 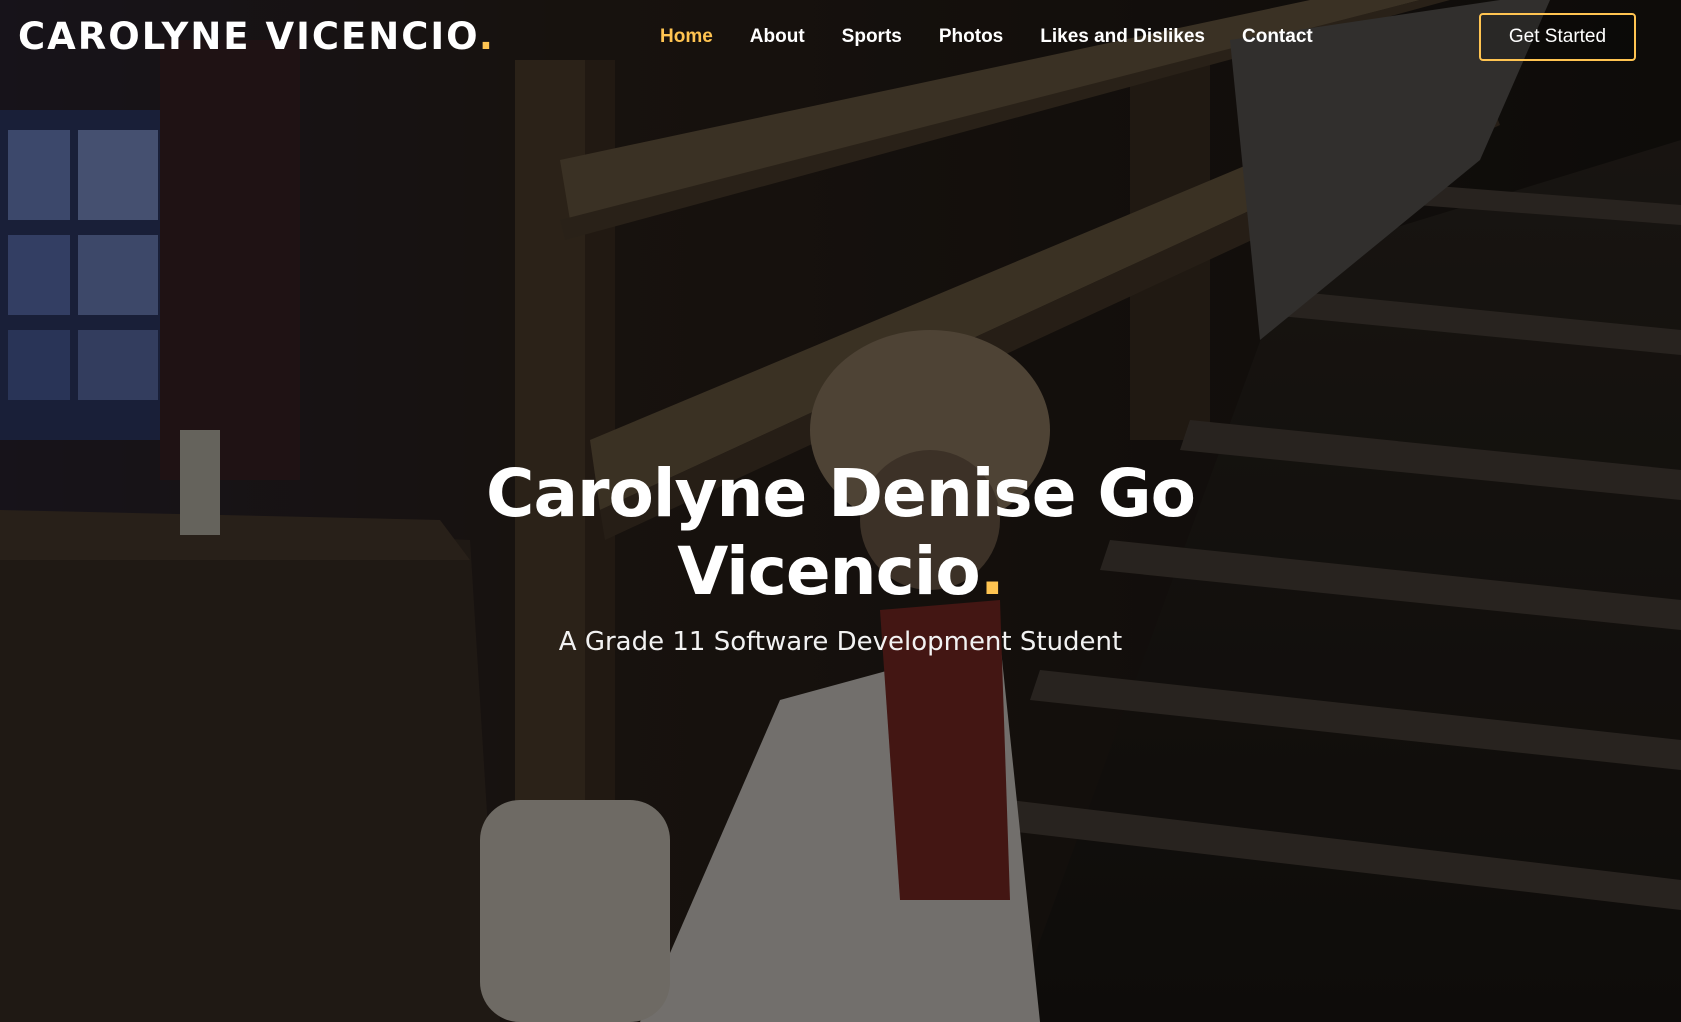 What do you see at coordinates (872, 37) in the screenshot?
I see `nav-sports: Sports` at bounding box center [872, 37].